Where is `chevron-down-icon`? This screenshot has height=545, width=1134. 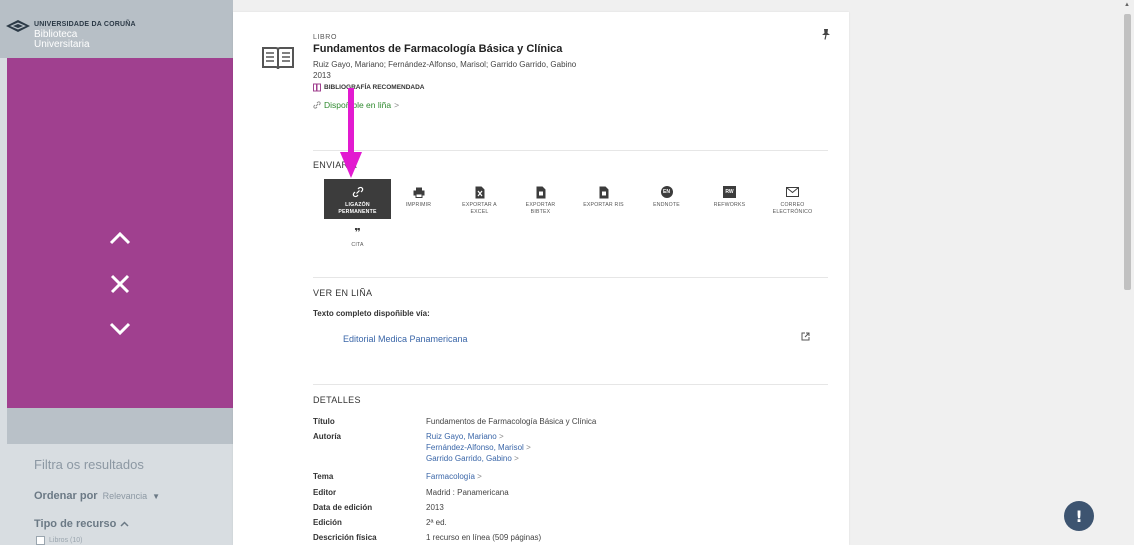 chevron-down-icon is located at coordinates (120, 329).